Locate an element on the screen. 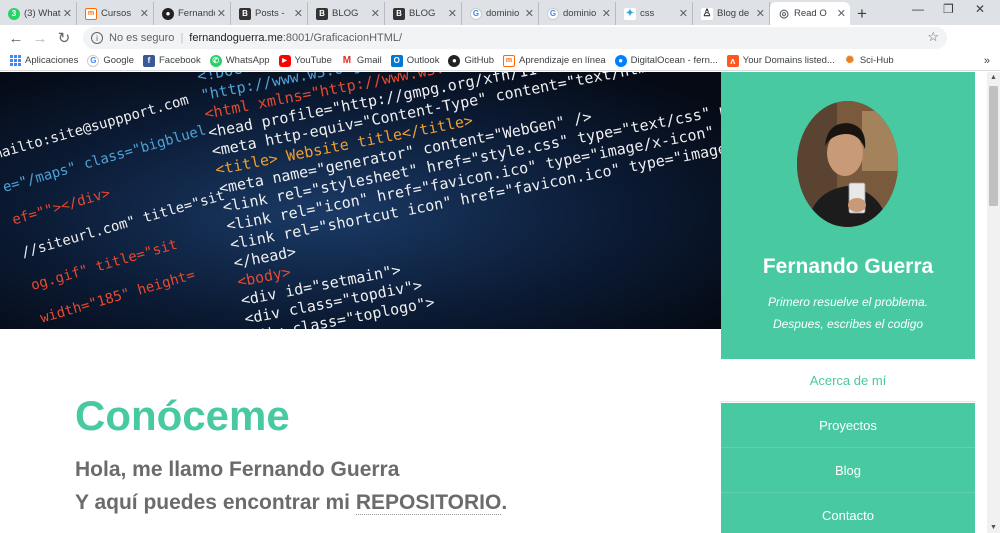  browser-tab: ✦ css ✕ is located at coordinates (654, 13).